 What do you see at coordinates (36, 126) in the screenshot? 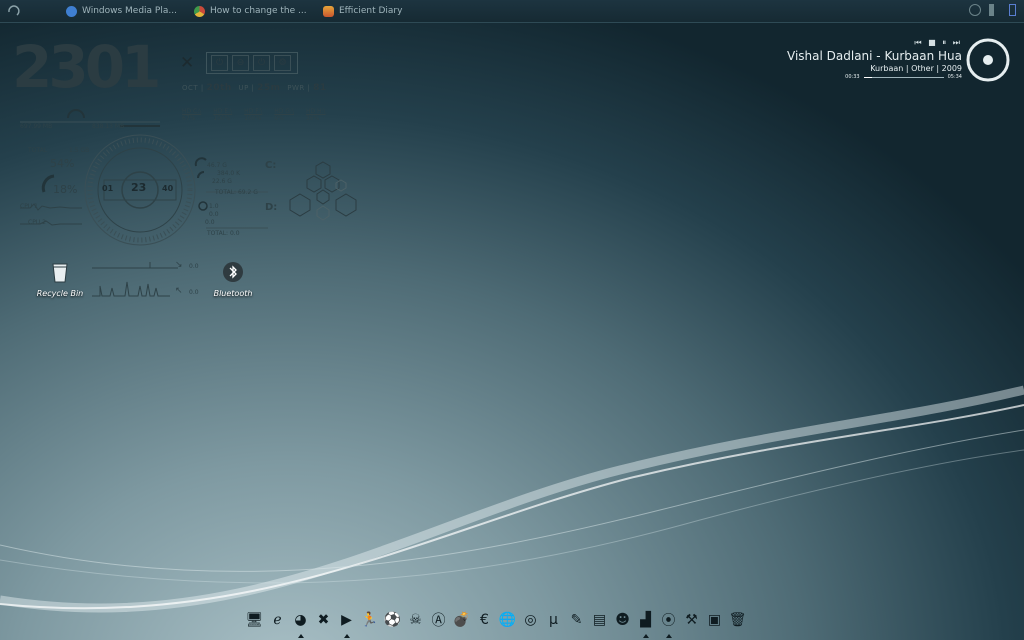
I see `memory-used: 697.99 MB` at bounding box center [36, 126].